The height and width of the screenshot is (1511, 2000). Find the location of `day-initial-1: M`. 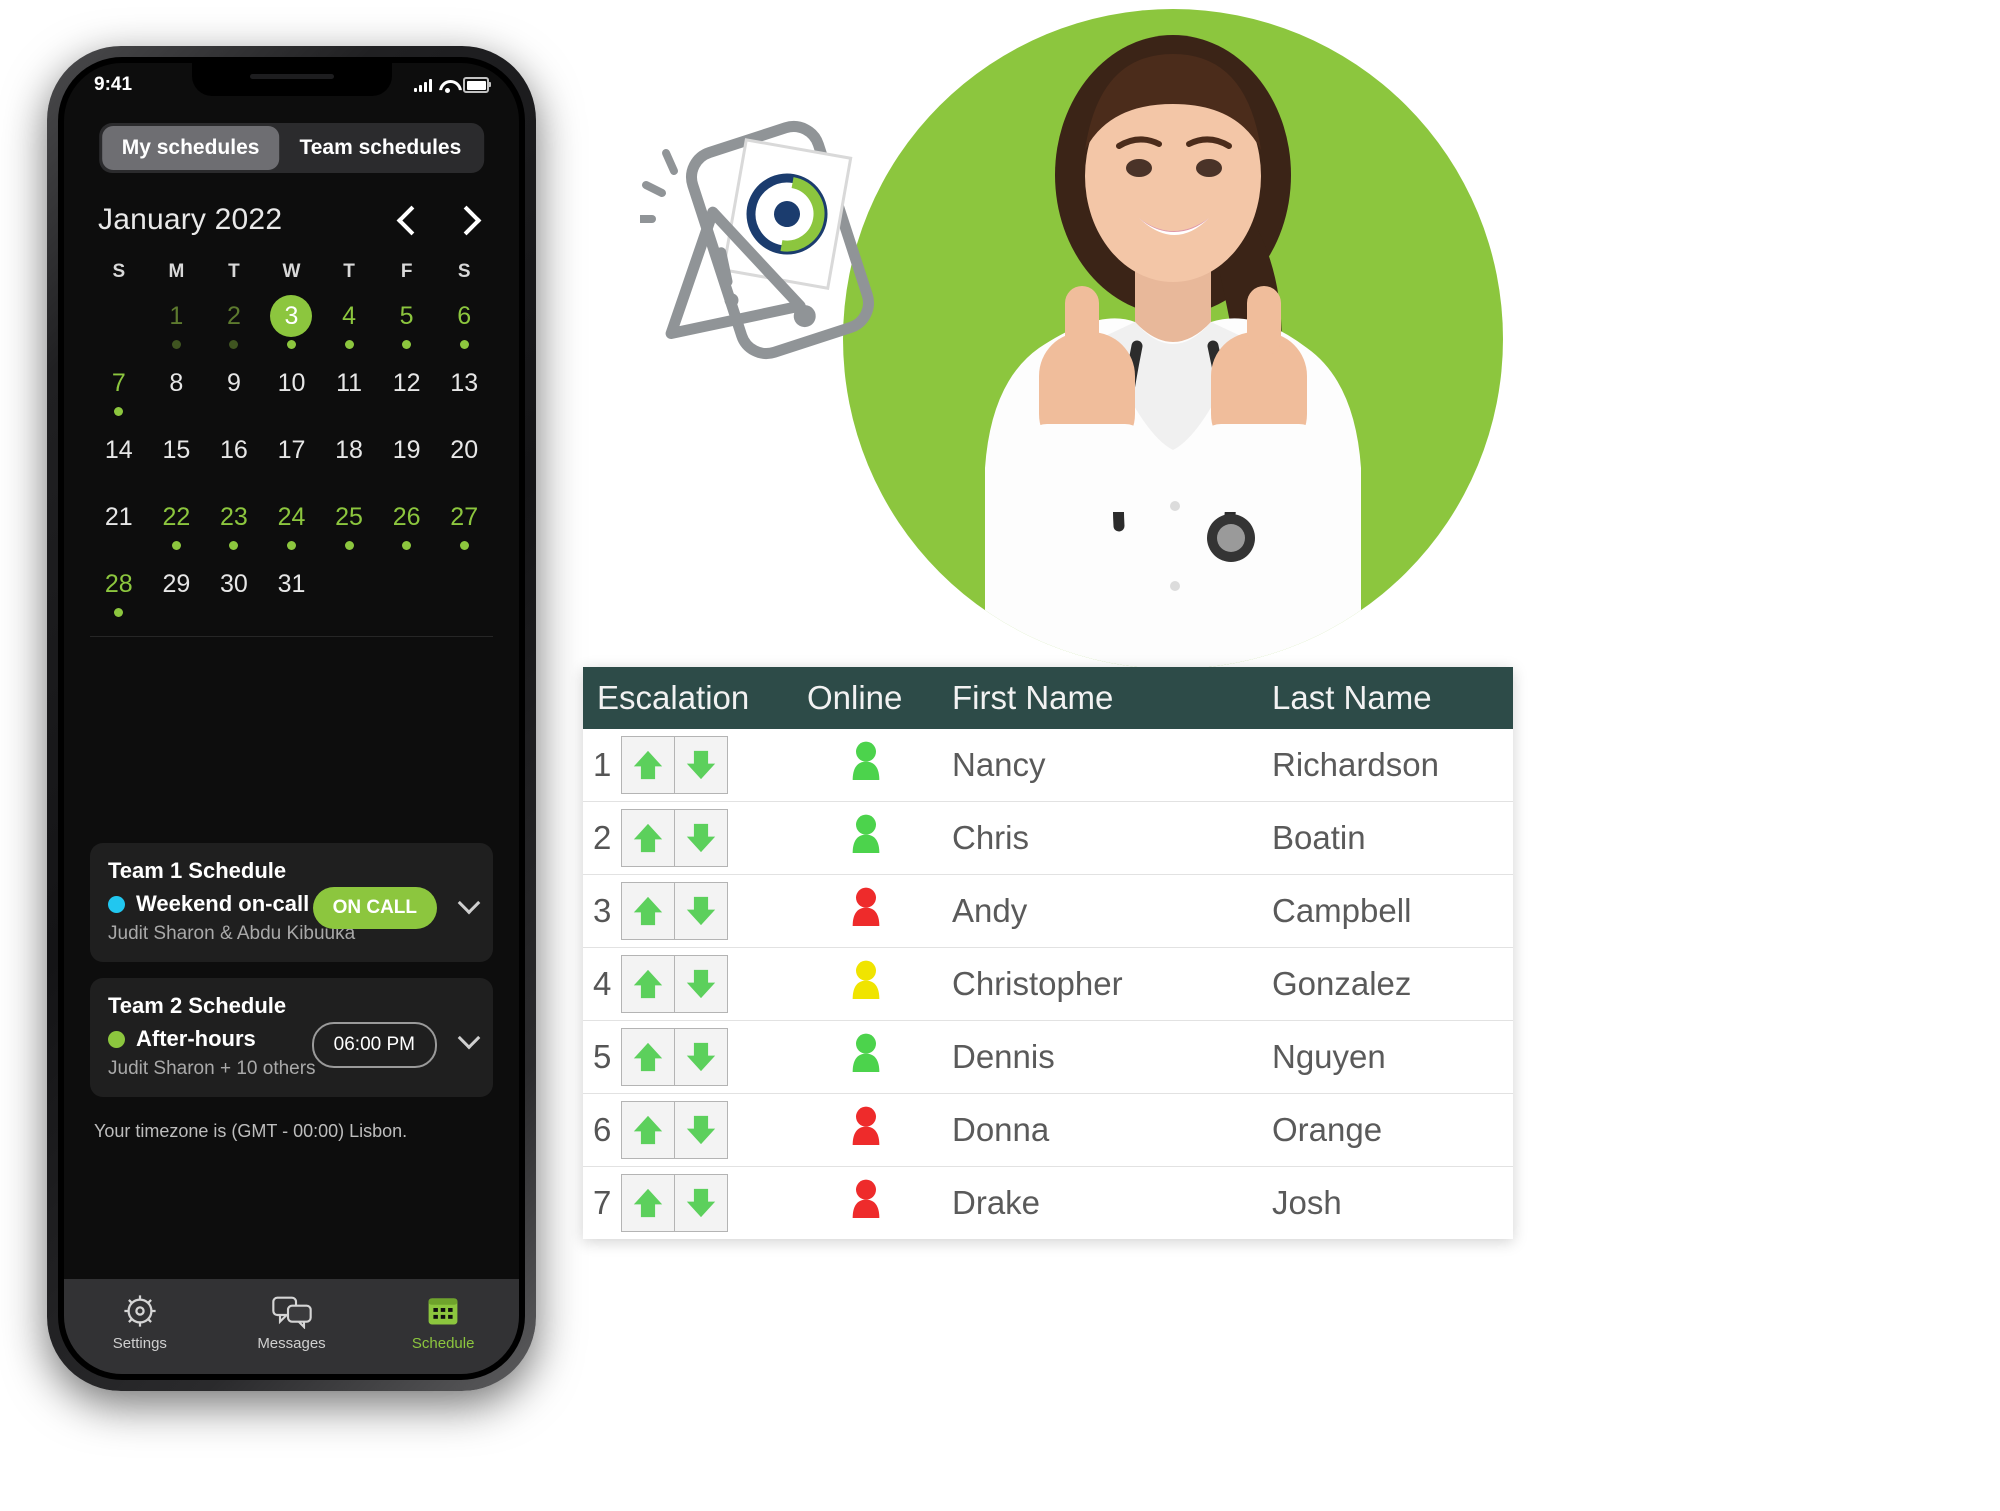

day-initial-1: M is located at coordinates (176, 271).